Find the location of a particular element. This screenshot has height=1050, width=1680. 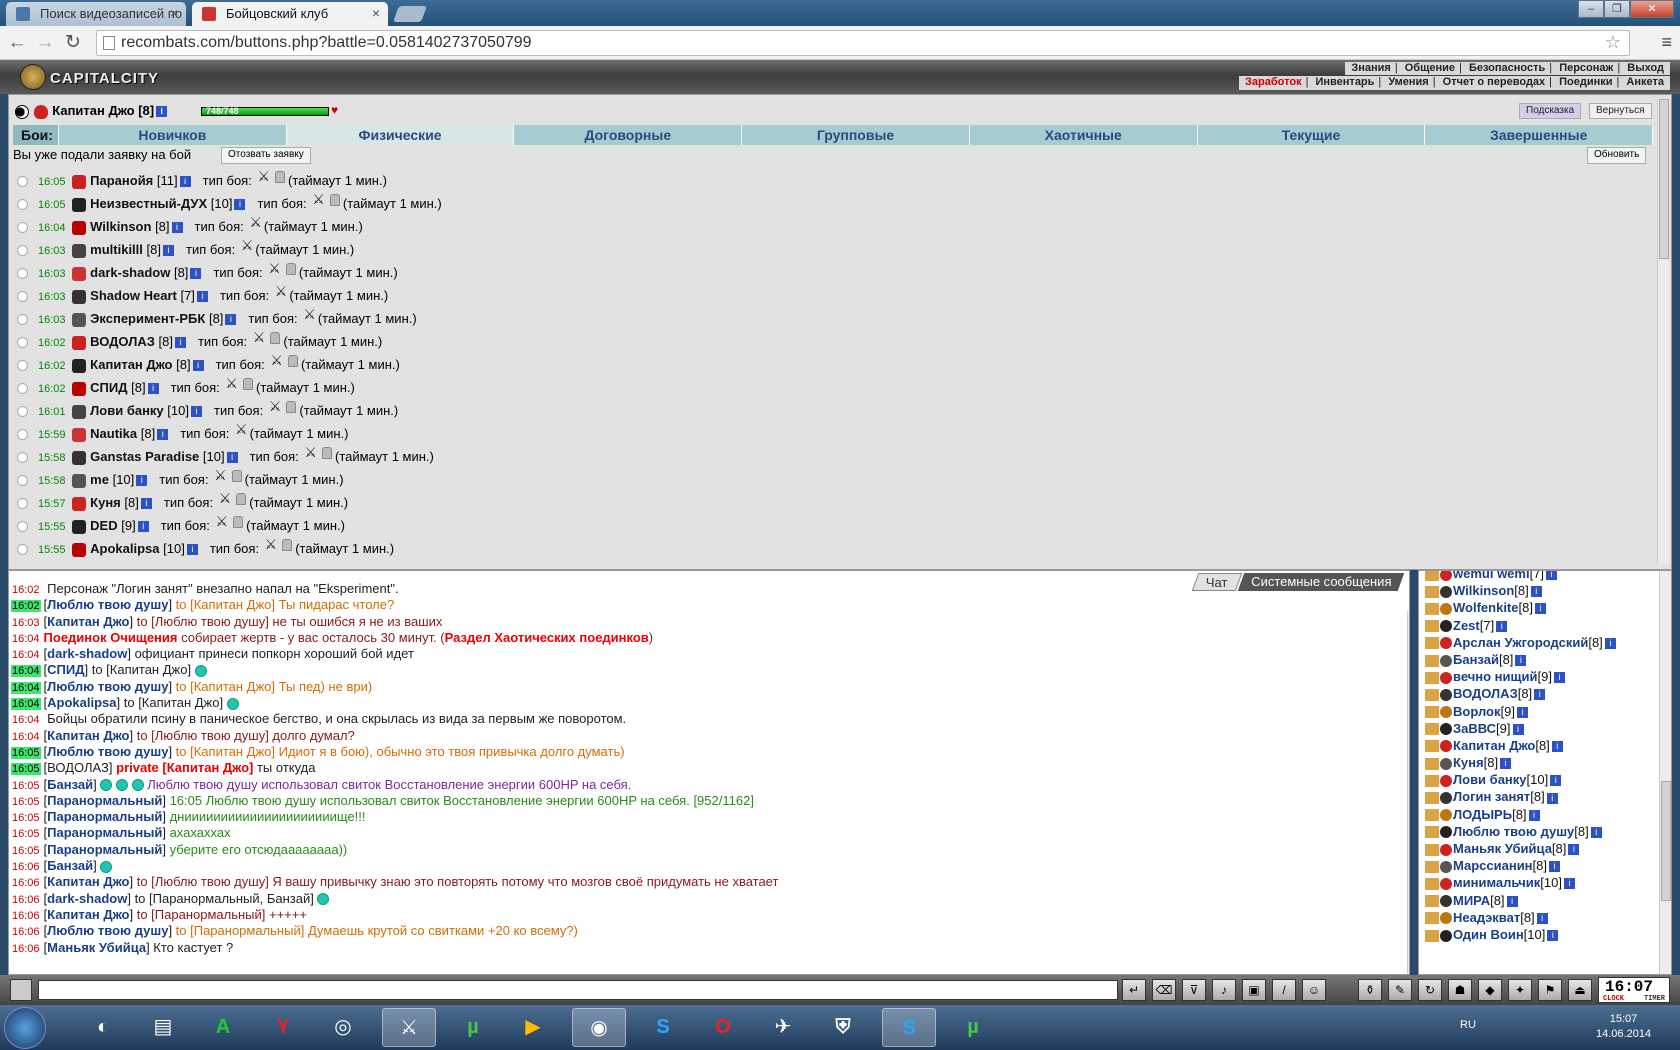

user-item: Лови банку[10] i is located at coordinates (1520, 779).